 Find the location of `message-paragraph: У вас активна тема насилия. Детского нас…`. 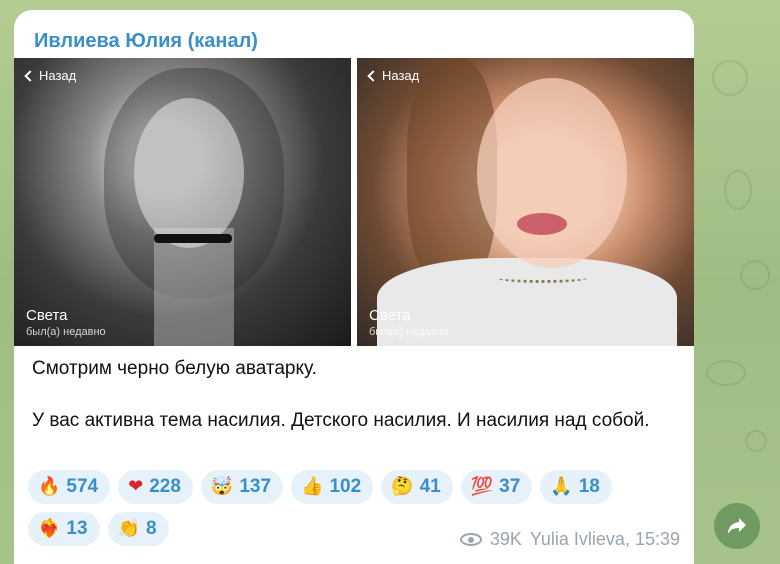

message-paragraph: У вас активна тема насилия. Детского нас… is located at coordinates (341, 420).